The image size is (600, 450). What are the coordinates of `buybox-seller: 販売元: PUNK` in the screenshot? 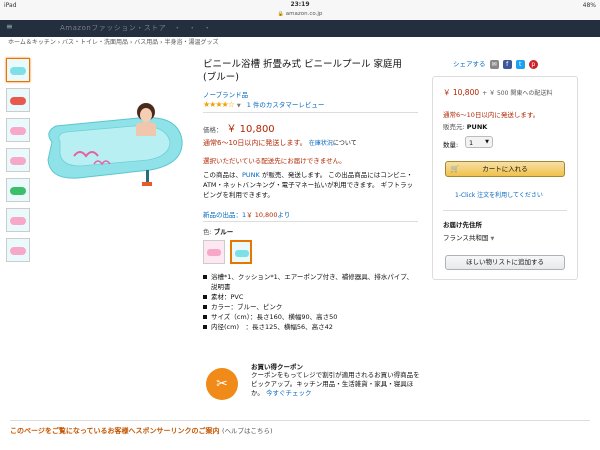 It's located at (465, 126).